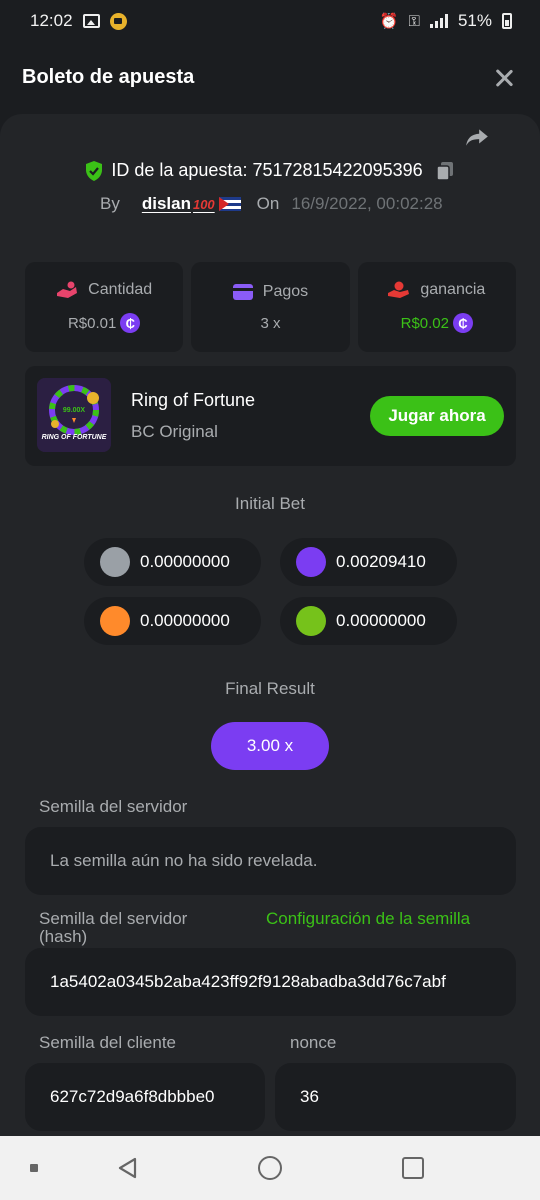  Describe the element at coordinates (270, 78) in the screenshot. I see `modal-header: Boleto de apuesta` at that location.